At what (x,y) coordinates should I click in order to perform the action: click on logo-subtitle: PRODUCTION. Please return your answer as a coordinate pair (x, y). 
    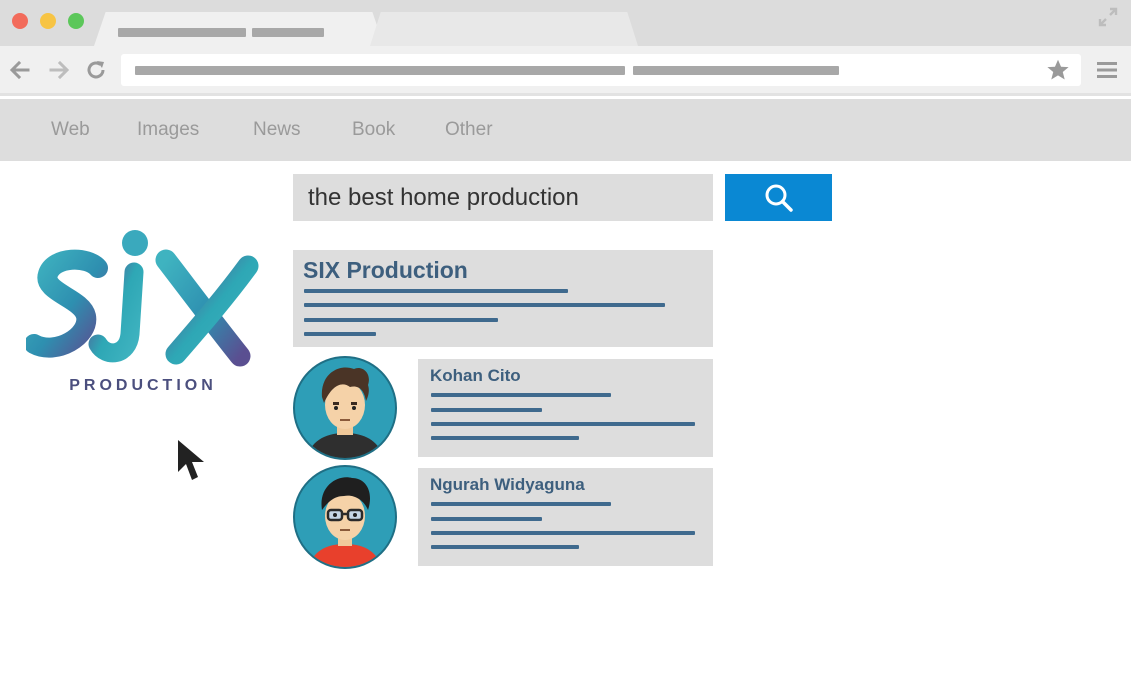
    Looking at the image, I should click on (143, 385).